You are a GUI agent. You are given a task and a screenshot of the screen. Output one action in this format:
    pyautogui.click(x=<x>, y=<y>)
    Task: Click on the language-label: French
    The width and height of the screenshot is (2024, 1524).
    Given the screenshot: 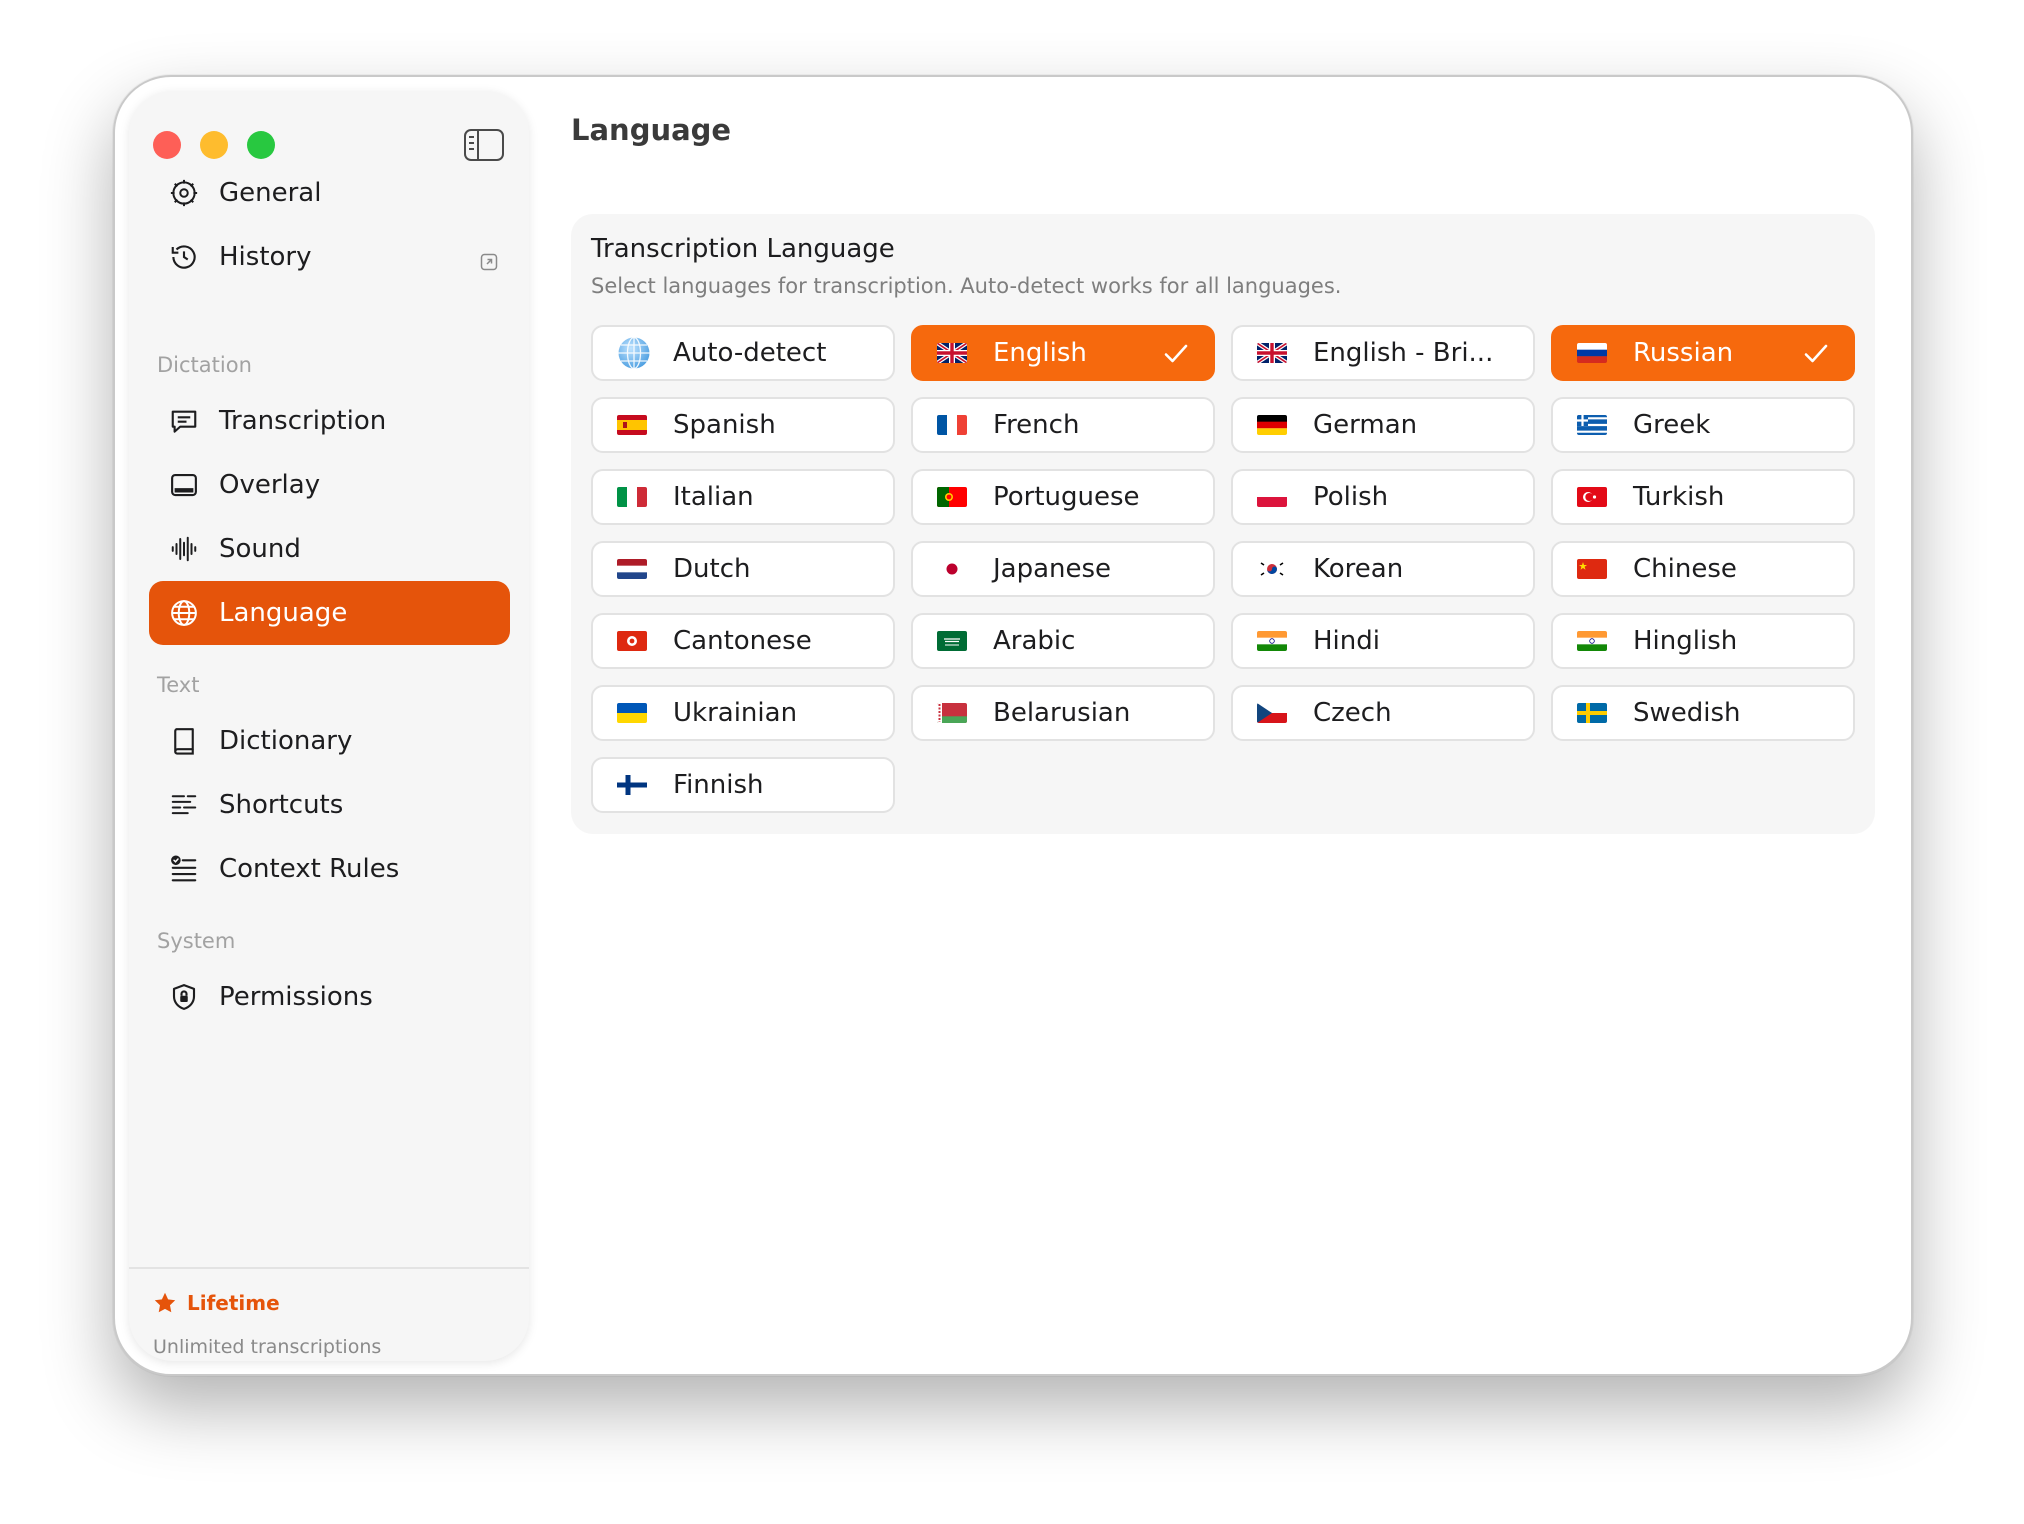 What is the action you would take?
    pyautogui.click(x=1036, y=425)
    